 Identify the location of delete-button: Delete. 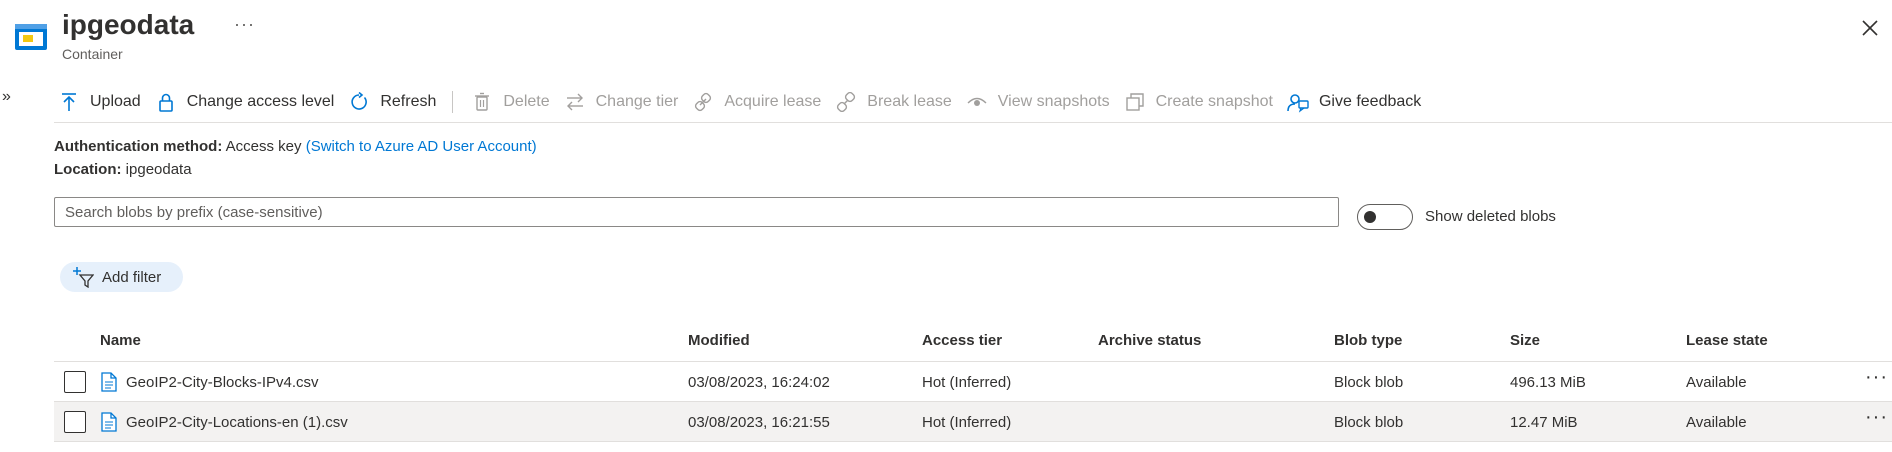
(513, 102).